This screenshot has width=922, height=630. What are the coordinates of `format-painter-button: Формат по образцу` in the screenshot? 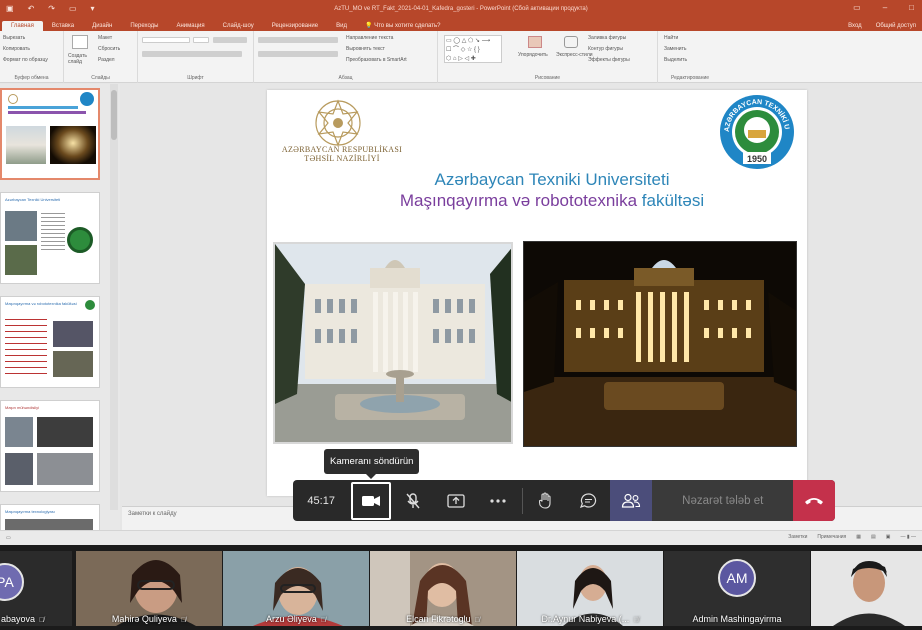 It's located at (25, 60).